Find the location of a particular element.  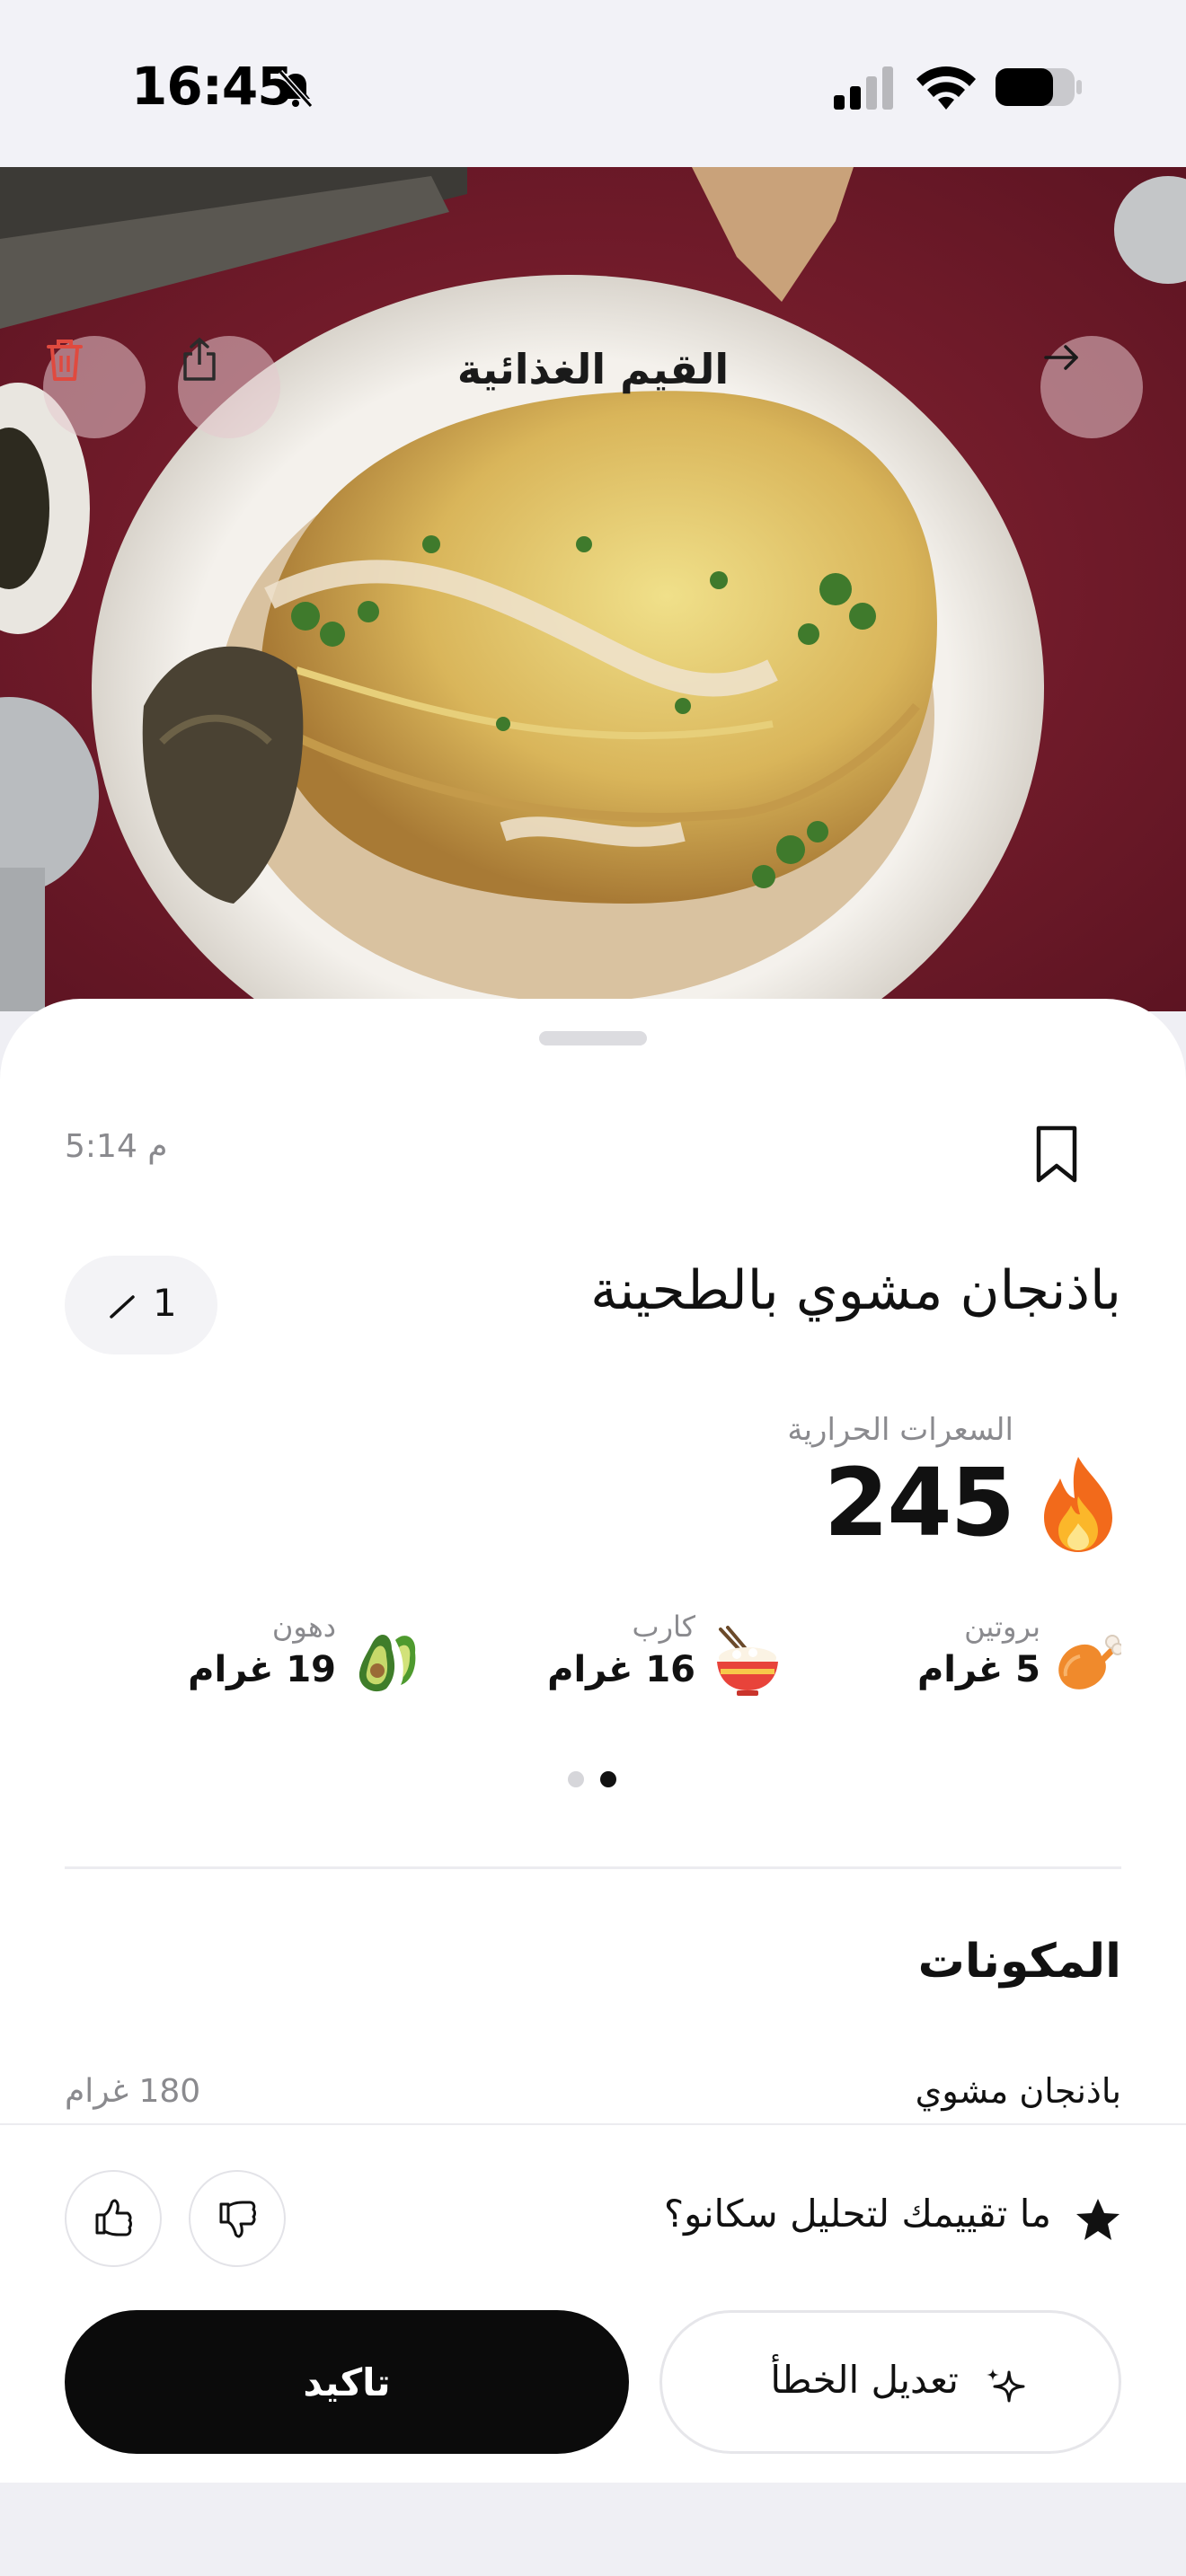

sparkle-icon is located at coordinates (1006, 2386).